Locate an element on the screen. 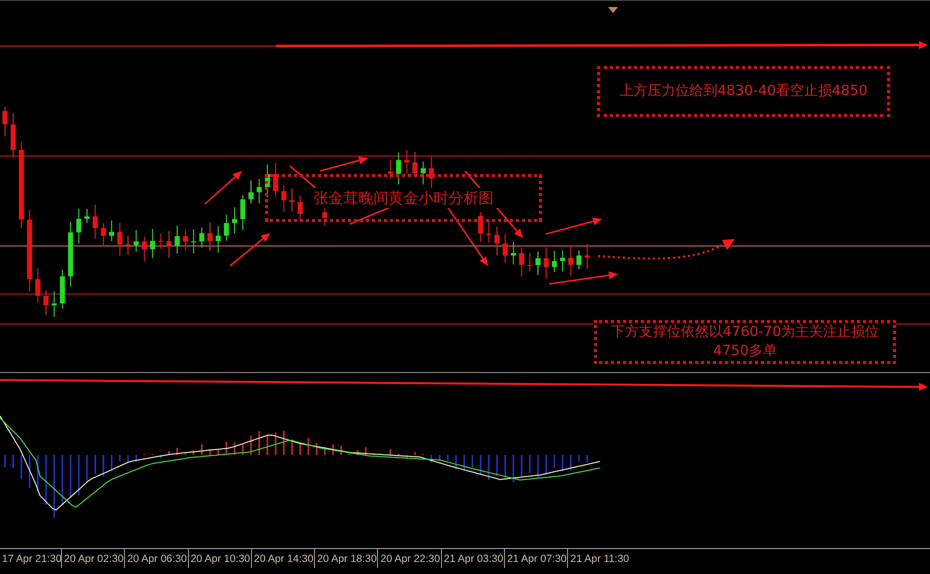 The width and height of the screenshot is (930, 574). marker-triangle-icon is located at coordinates (613, 10).